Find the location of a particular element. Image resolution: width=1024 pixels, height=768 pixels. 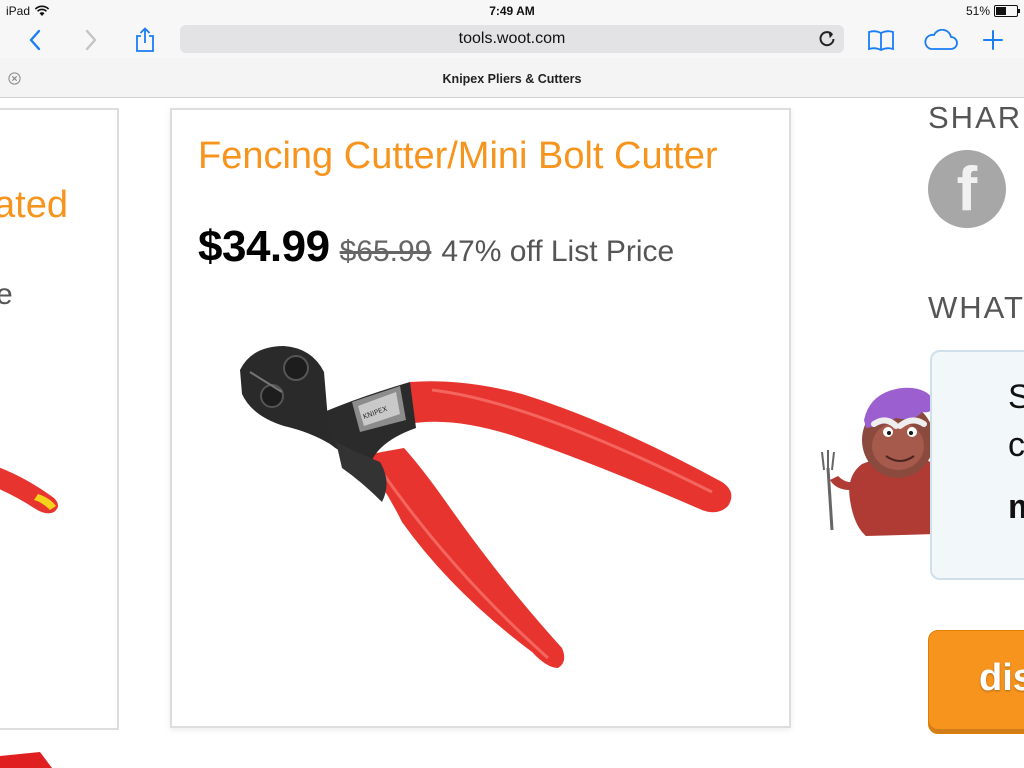

sale-price: $34.99 is located at coordinates (264, 246).